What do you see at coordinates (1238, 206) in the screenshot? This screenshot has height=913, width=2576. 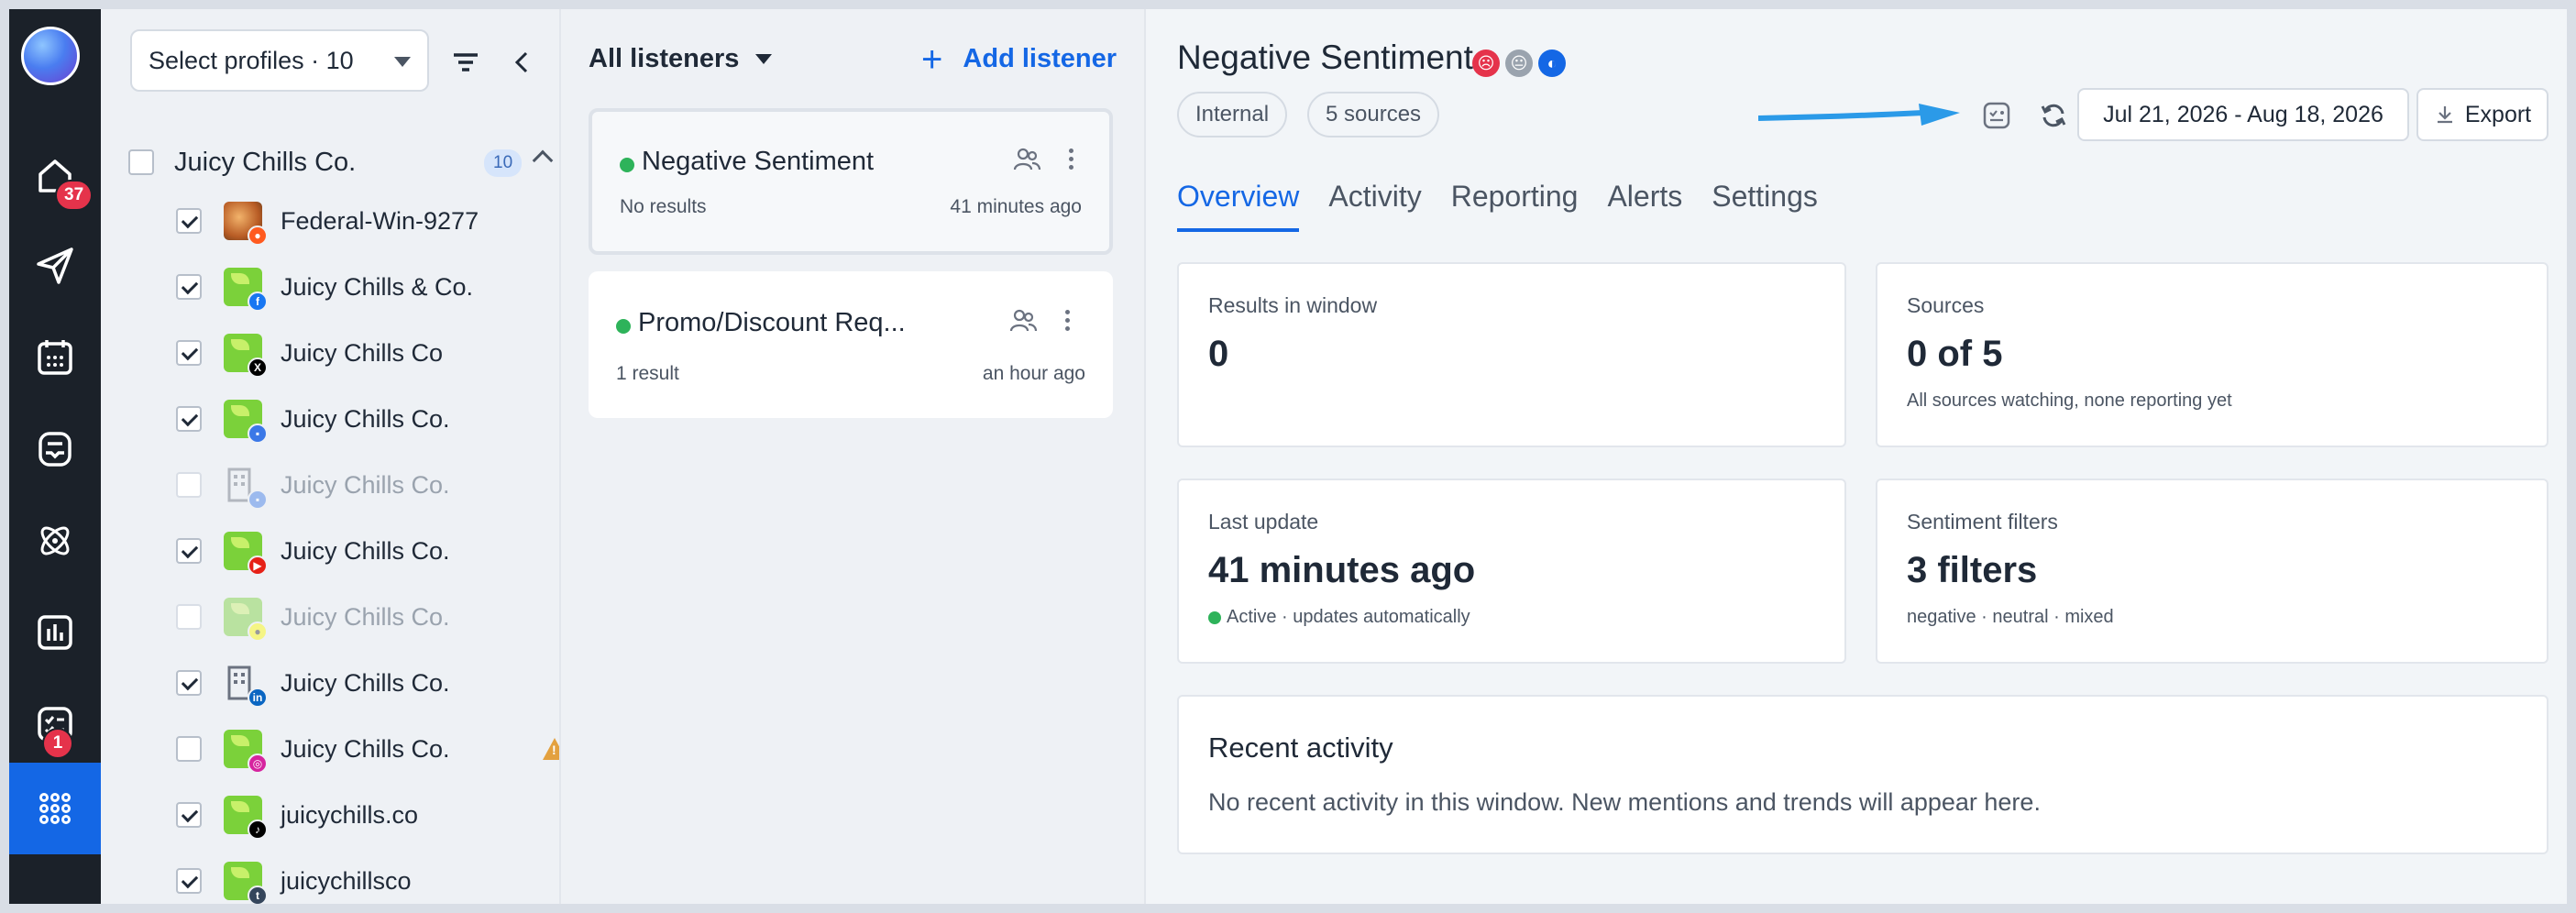 I see `tab-overview: Overview` at bounding box center [1238, 206].